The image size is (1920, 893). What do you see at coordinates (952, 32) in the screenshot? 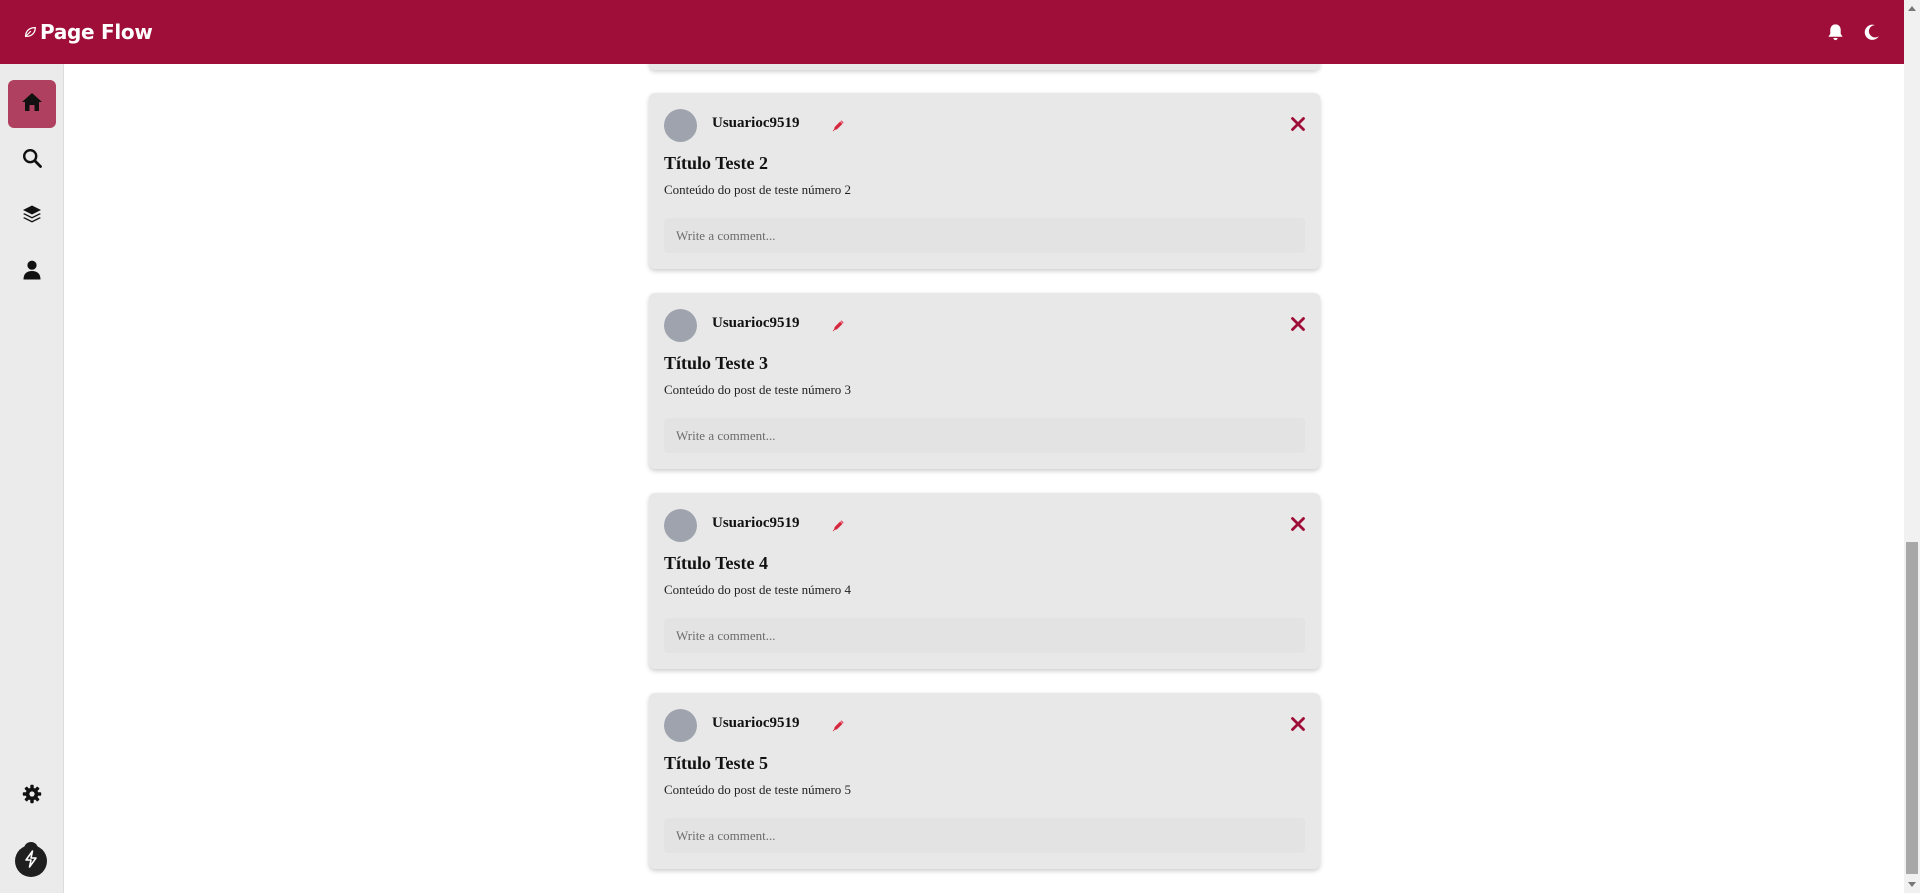
I see `top-bar: Page Flow` at bounding box center [952, 32].